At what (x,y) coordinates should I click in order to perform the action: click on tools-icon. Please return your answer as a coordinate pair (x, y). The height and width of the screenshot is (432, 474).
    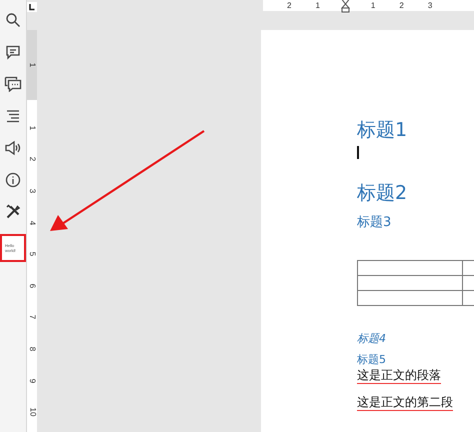
    Looking at the image, I should click on (13, 212).